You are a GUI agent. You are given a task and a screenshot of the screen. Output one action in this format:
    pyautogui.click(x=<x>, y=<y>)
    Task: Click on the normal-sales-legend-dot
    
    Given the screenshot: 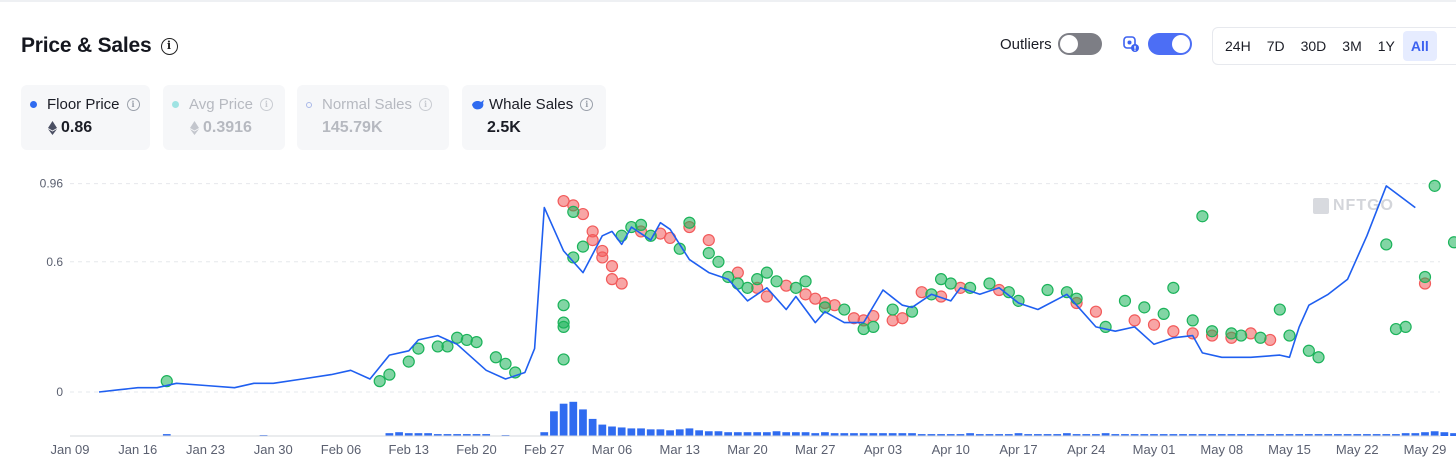 What is the action you would take?
    pyautogui.click(x=309, y=104)
    